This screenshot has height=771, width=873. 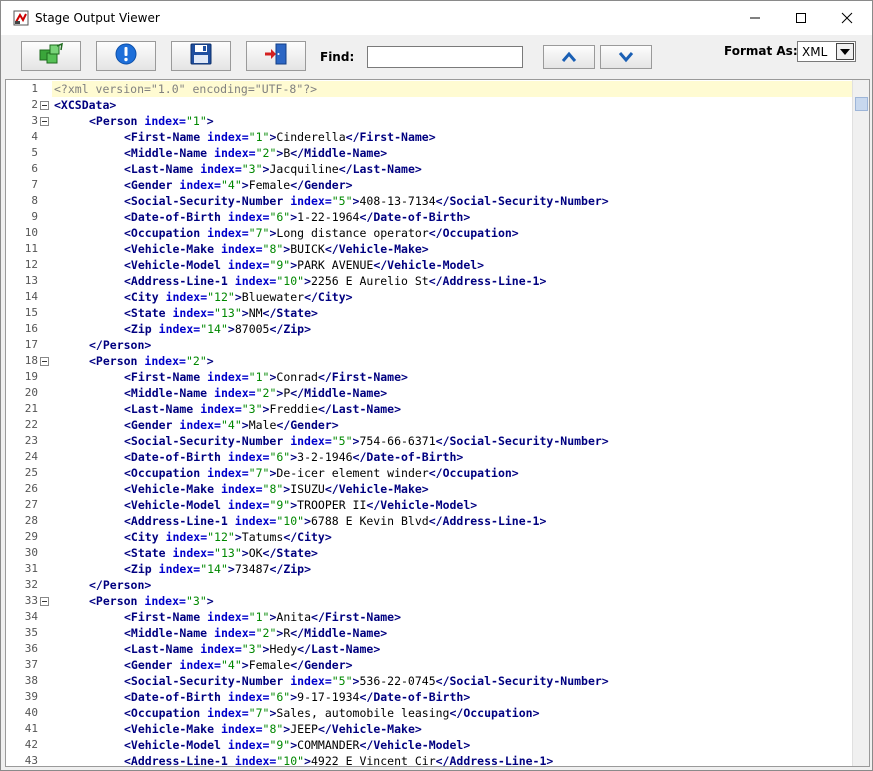 What do you see at coordinates (196, 121) in the screenshot?
I see `xml-attribute-value: "1"` at bounding box center [196, 121].